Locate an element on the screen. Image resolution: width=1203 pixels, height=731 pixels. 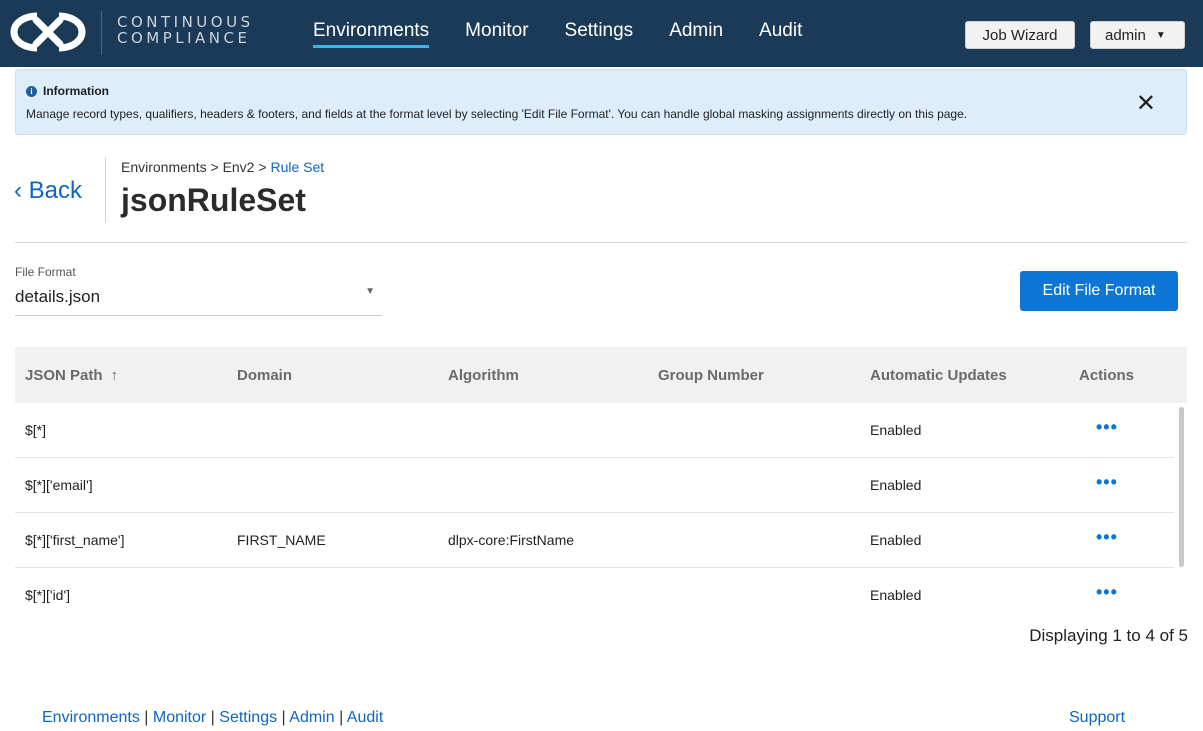
breadcrumb: Environments > Env2 > Rule Set is located at coordinates (222, 167).